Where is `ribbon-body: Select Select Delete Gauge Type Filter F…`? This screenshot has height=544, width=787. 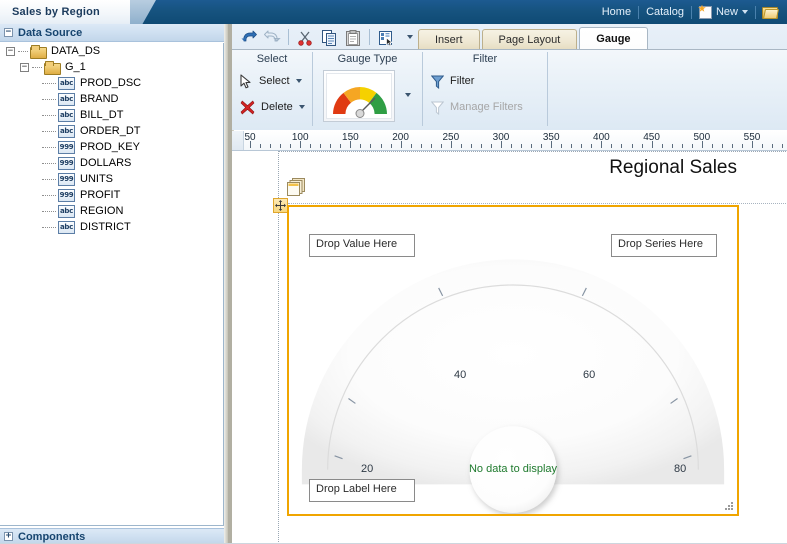
ribbon-body: Select Select Delete Gauge Type Filter F… is located at coordinates (509, 89).